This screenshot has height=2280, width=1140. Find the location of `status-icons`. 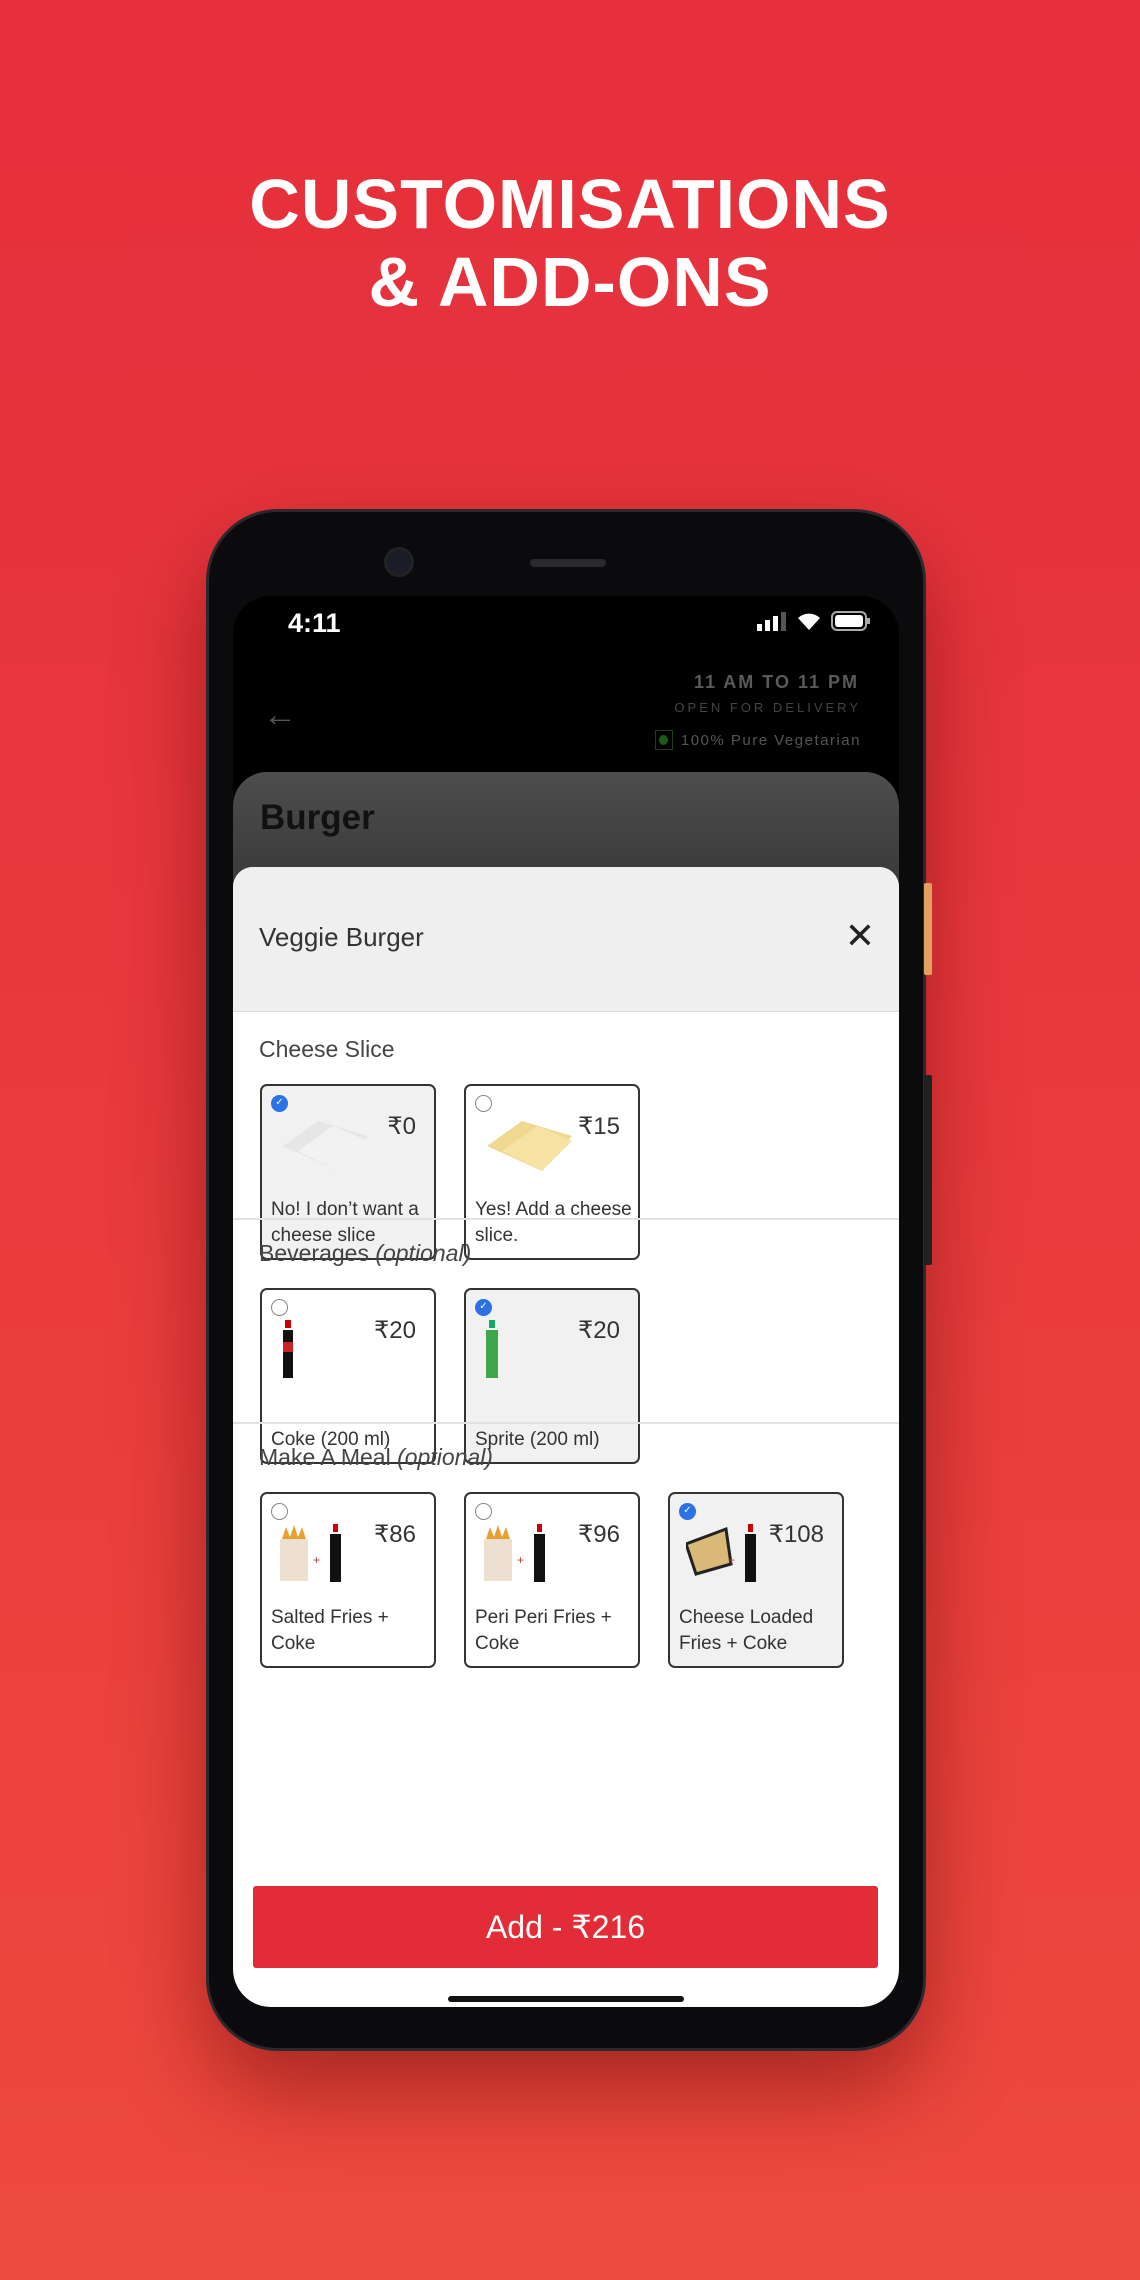

status-icons is located at coordinates (814, 621).